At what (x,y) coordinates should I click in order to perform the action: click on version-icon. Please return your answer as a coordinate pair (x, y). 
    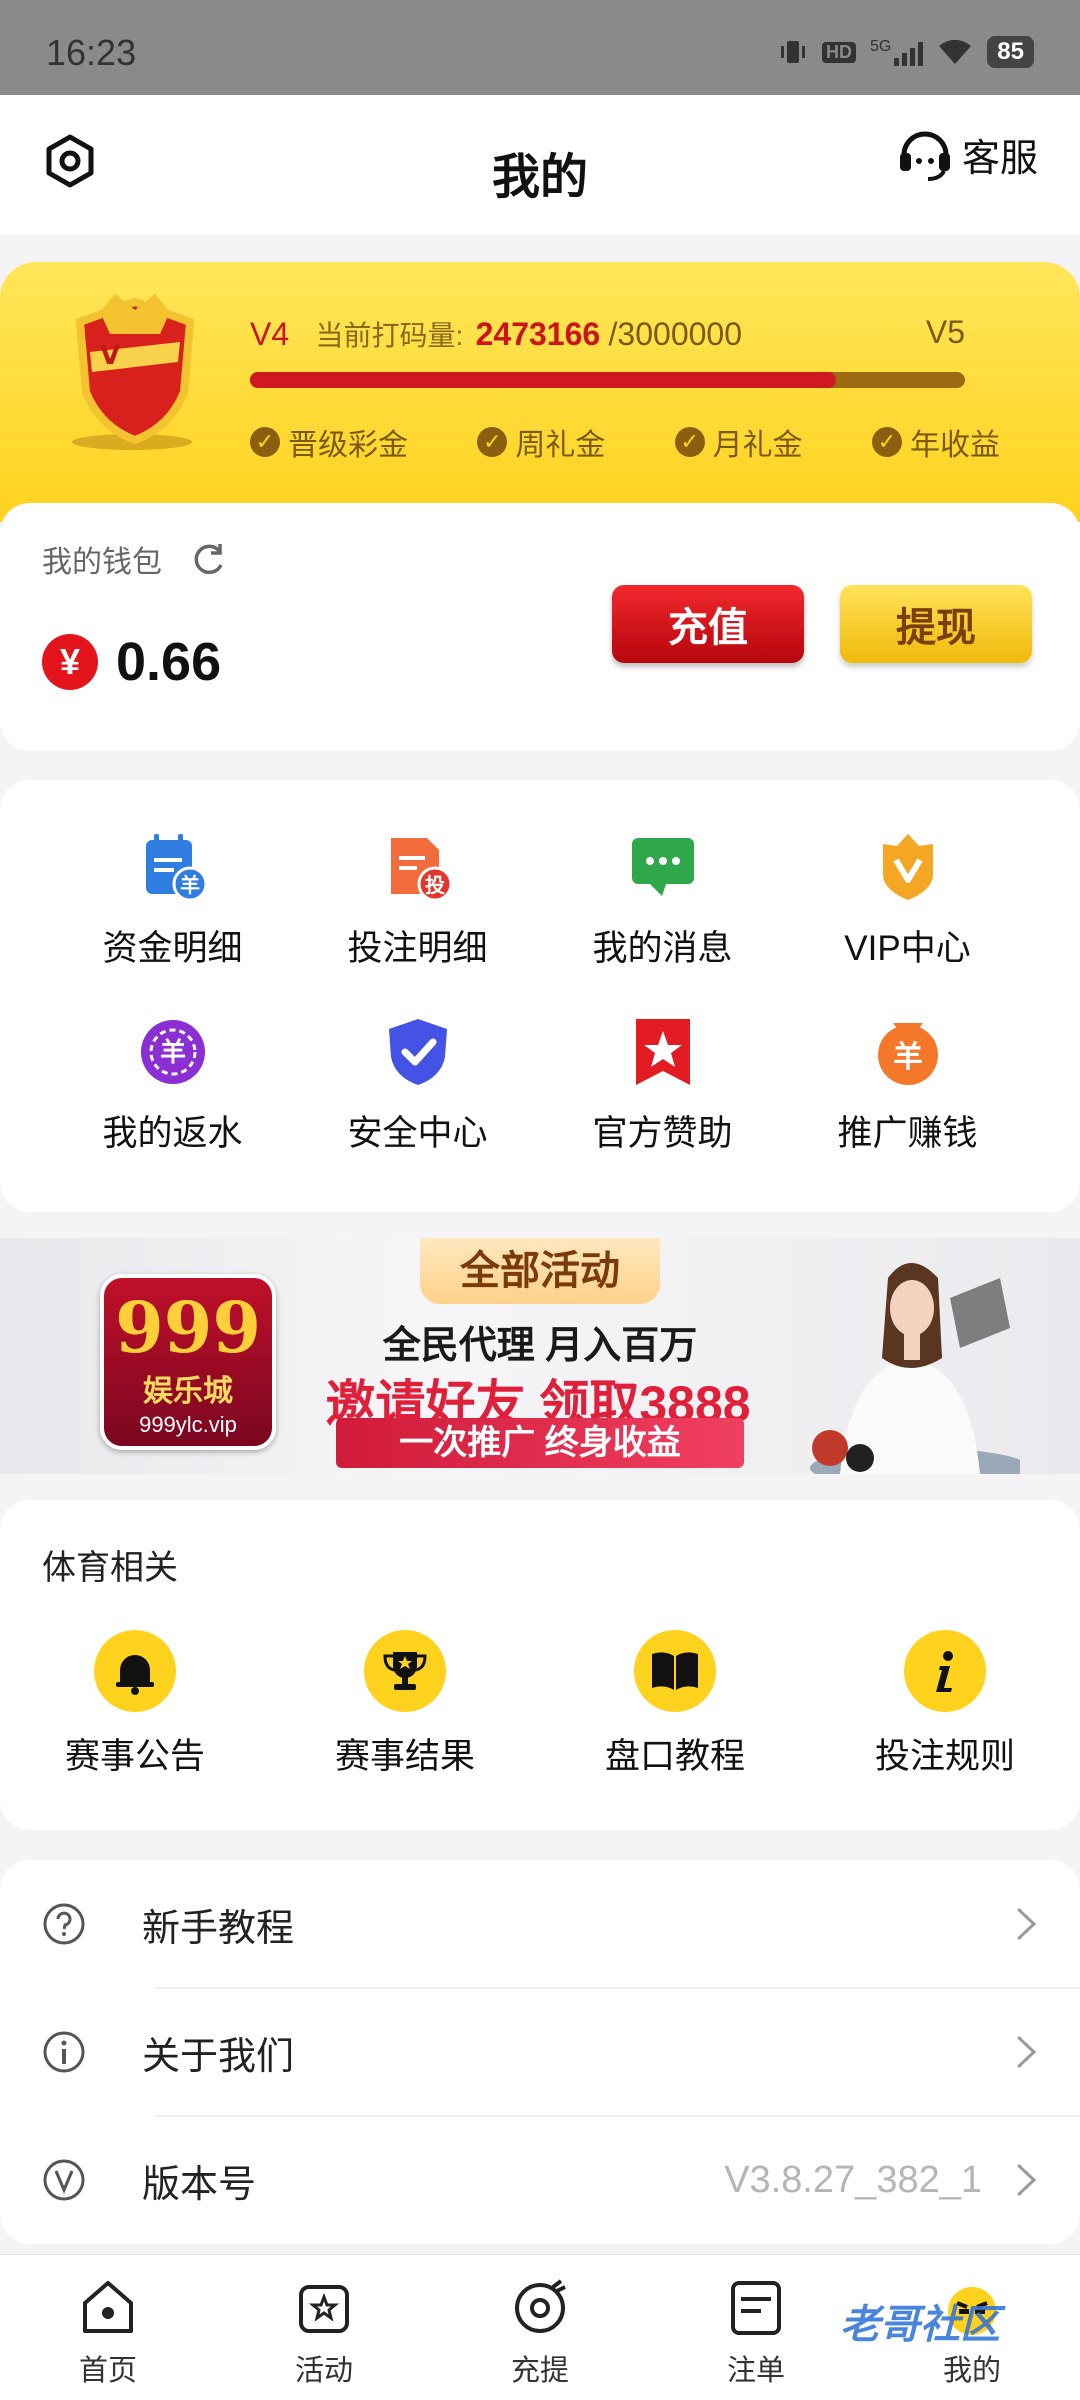
    Looking at the image, I should click on (64, 2180).